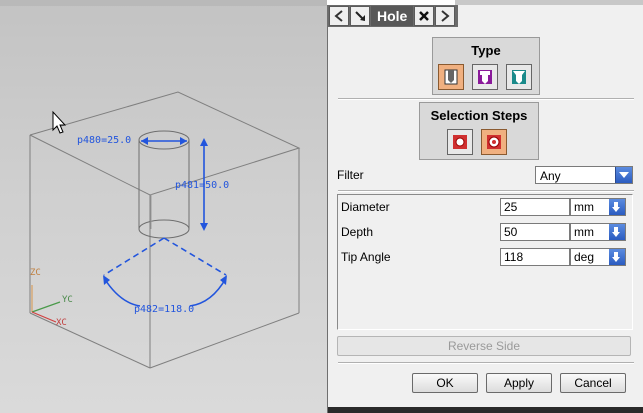 The width and height of the screenshot is (643, 413). What do you see at coordinates (366, 257) in the screenshot?
I see `tip-angle-label: Tip Angle` at bounding box center [366, 257].